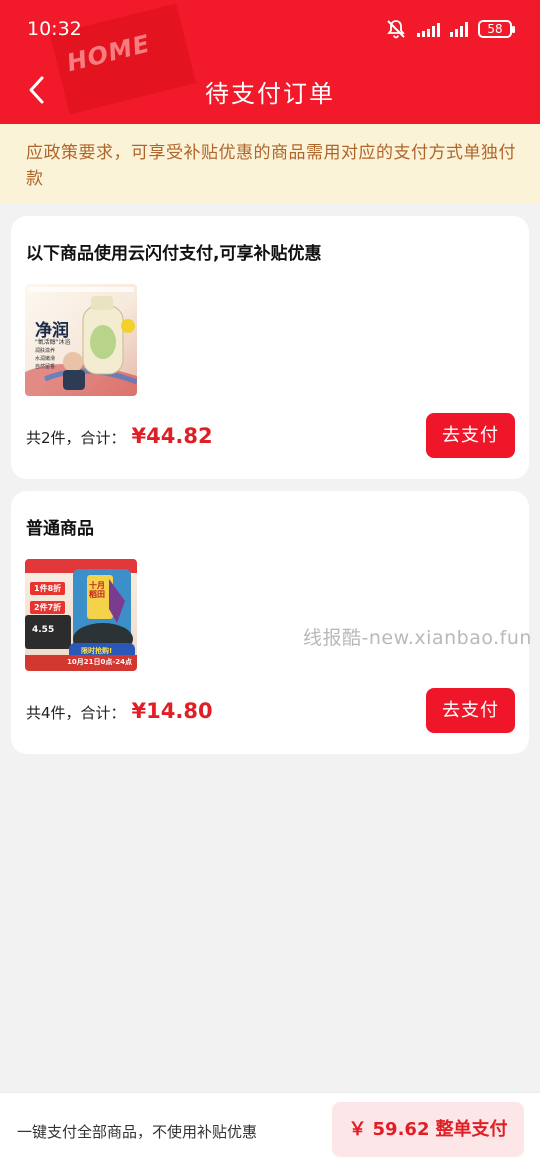  What do you see at coordinates (45, 367) in the screenshot?
I see `thumb-bullet: 自然留香` at bounding box center [45, 367].